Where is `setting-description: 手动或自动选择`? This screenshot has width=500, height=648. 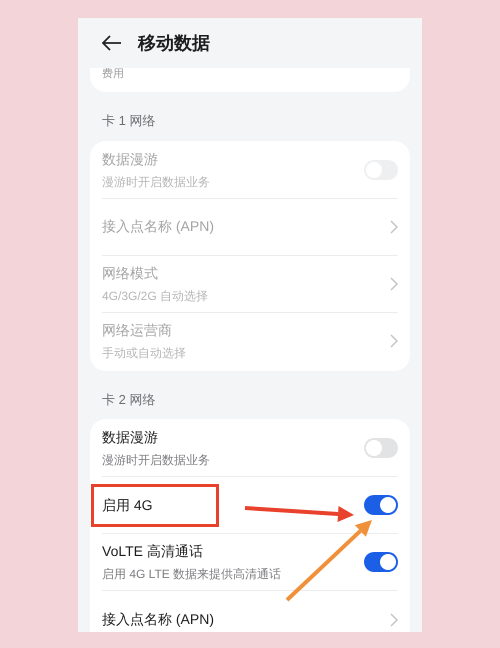 setting-description: 手动或自动选择 is located at coordinates (144, 353).